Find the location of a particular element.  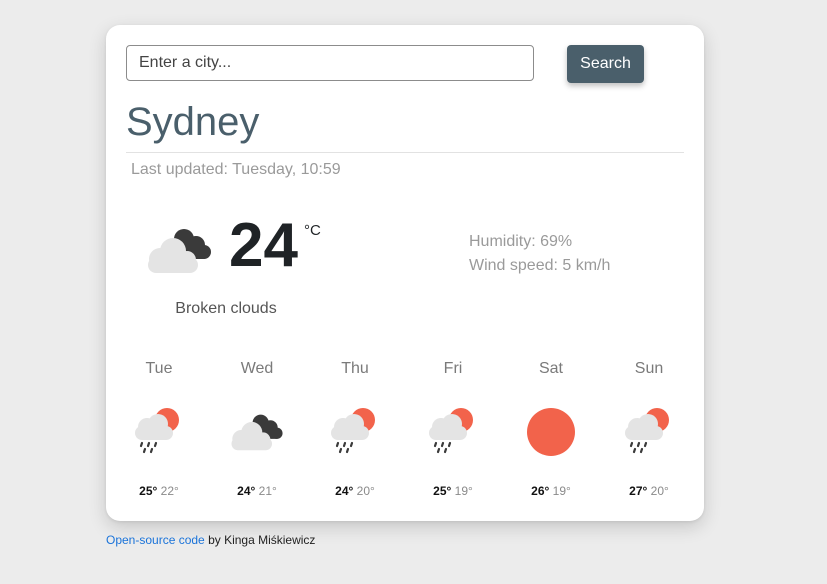

forecast-day: Sun 27° 20° is located at coordinates (649, 430).